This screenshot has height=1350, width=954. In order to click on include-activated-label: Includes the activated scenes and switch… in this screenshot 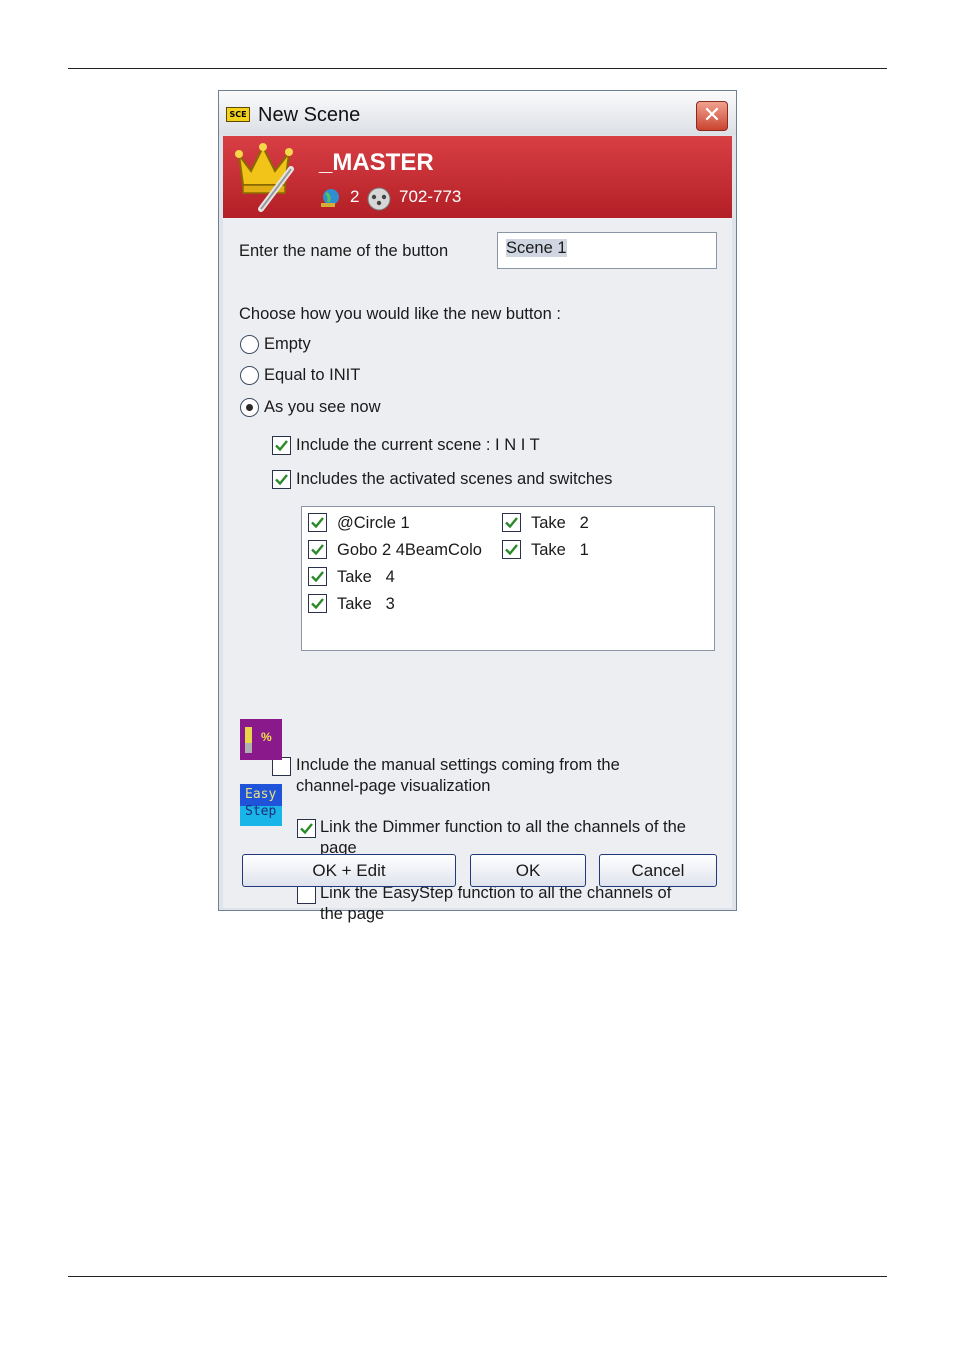, I will do `click(454, 479)`.